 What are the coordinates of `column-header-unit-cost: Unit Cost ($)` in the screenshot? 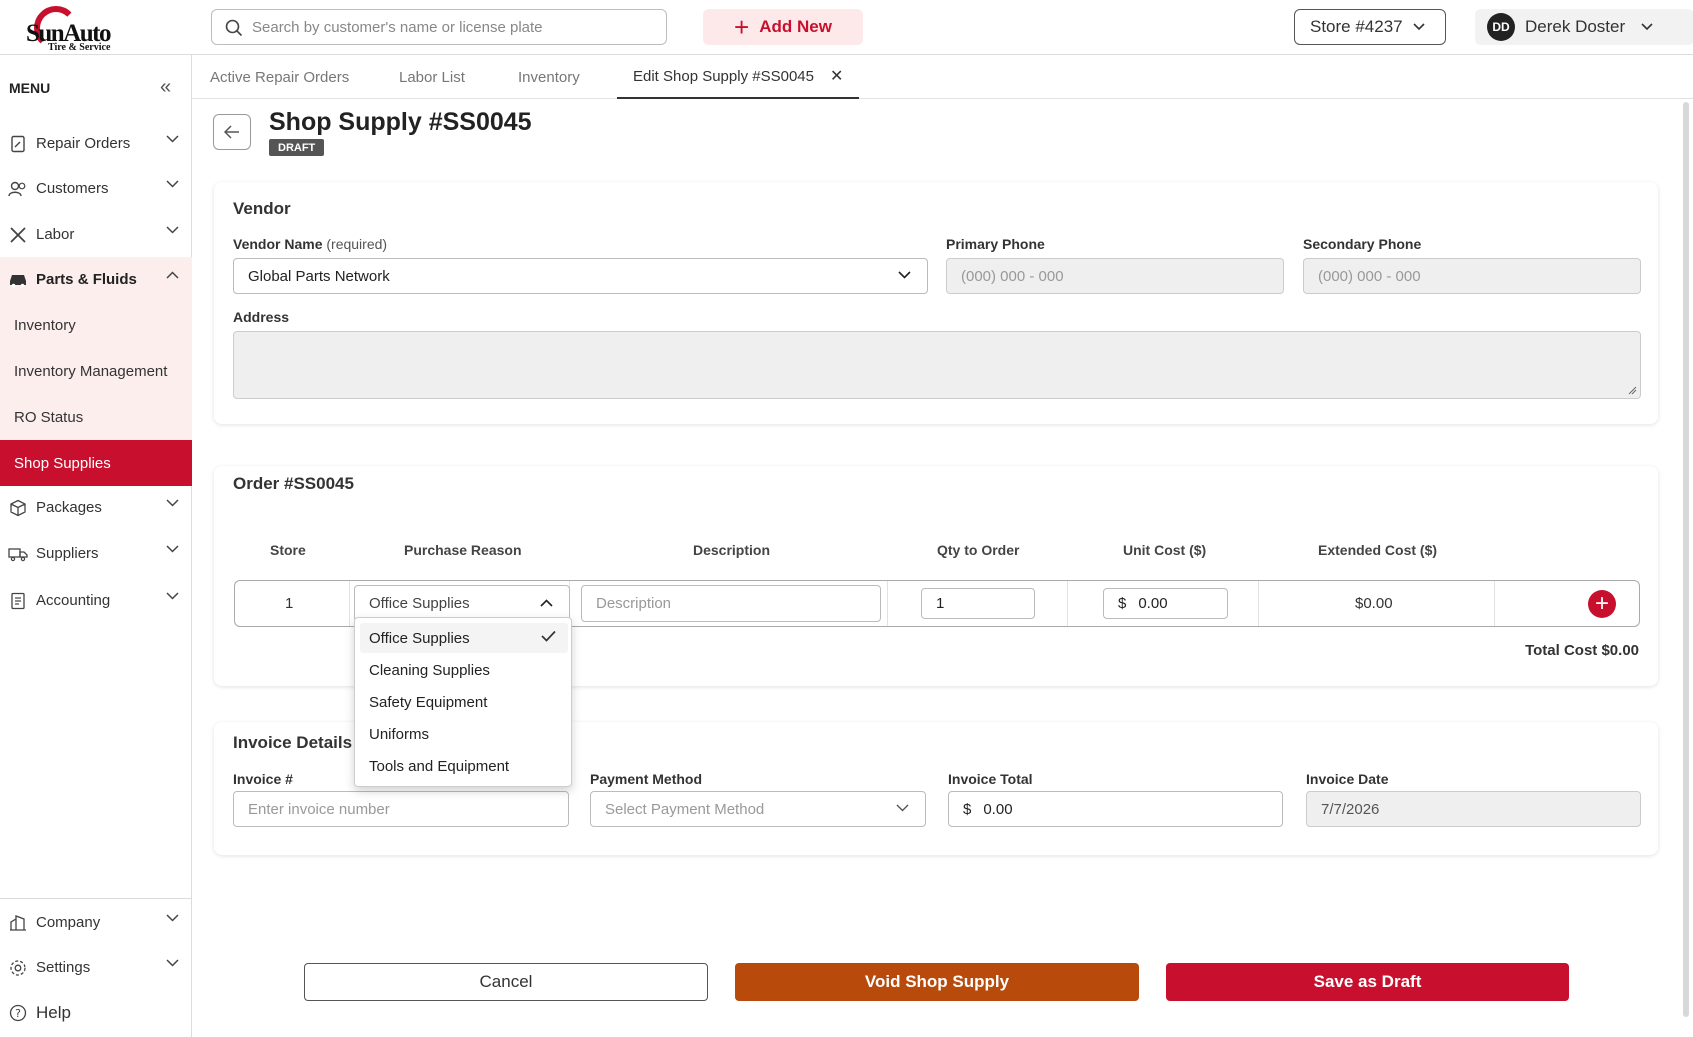 It's located at (1165, 550).